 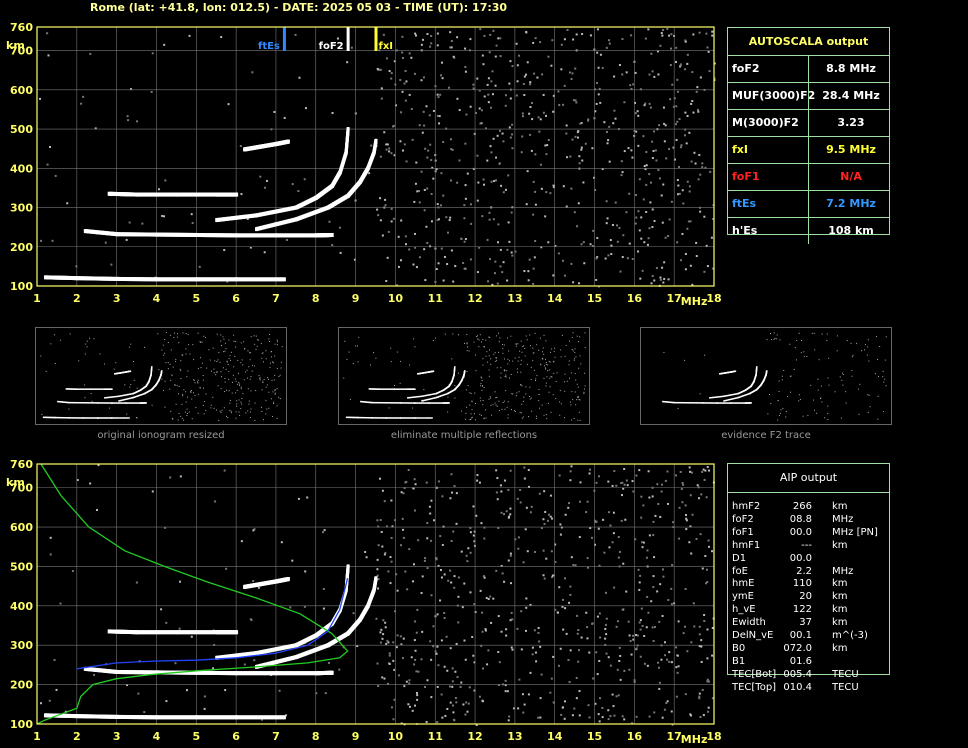 I want to click on autoscala-value: 3.23, so click(x=851, y=122).